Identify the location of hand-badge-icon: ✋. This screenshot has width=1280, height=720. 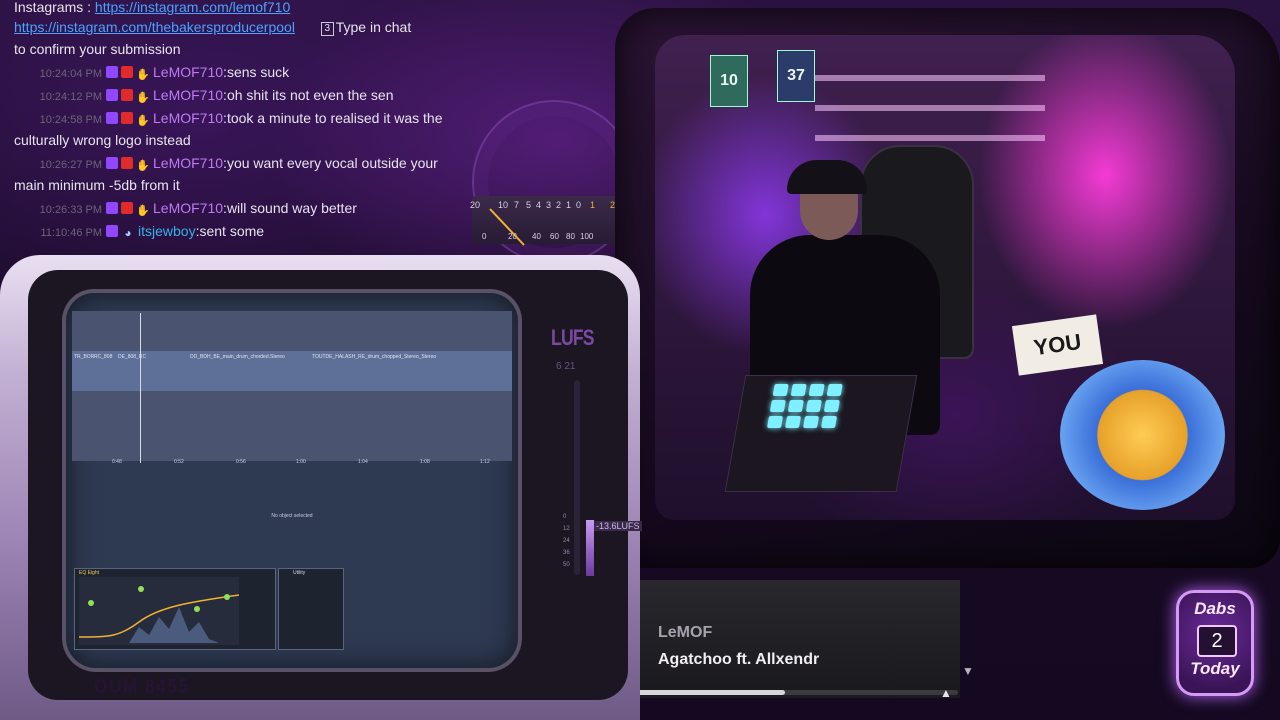
(143, 98).